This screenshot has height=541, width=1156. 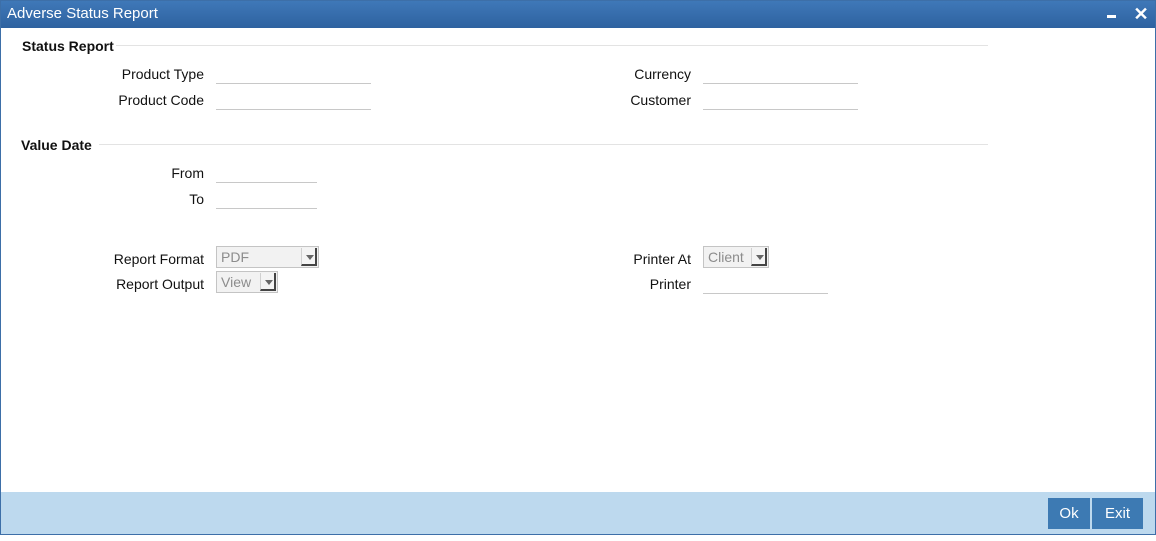 What do you see at coordinates (187, 173) in the screenshot?
I see `from-label: From` at bounding box center [187, 173].